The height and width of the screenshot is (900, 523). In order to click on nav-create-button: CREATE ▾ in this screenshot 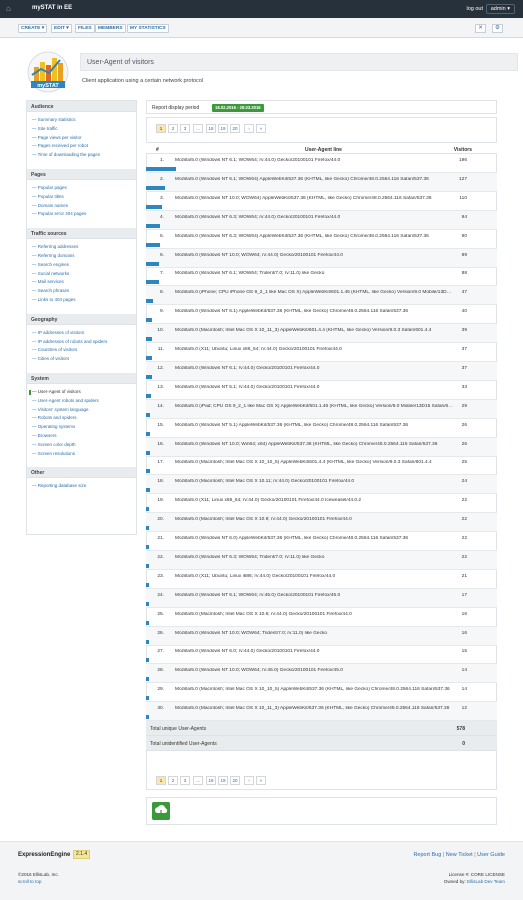, I will do `click(33, 28)`.